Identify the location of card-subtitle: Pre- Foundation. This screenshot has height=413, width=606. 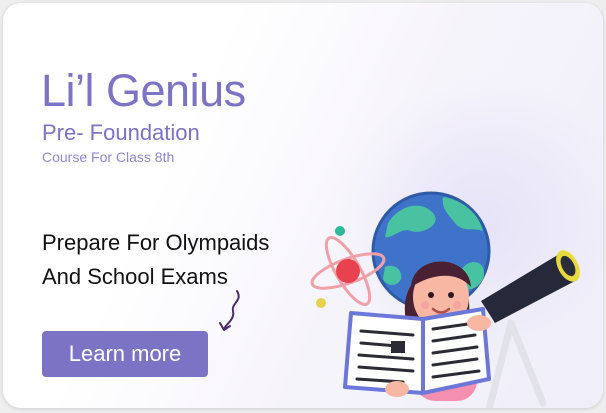
(121, 132).